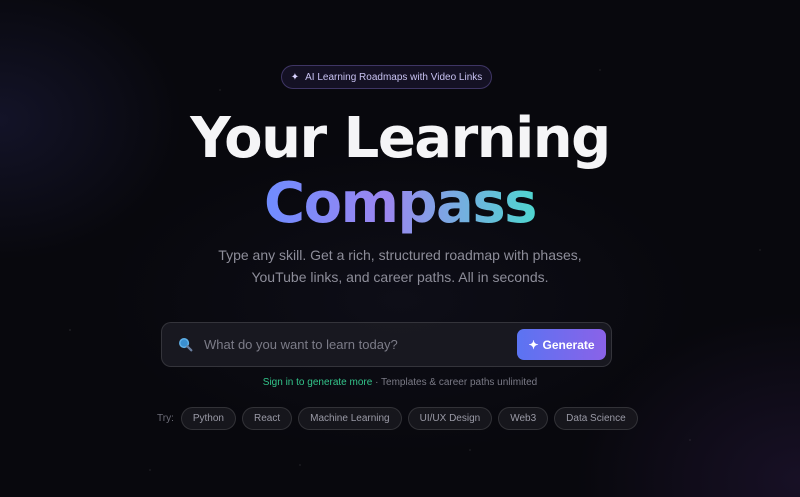  I want to click on hero-title-gradient-text: Compass, so click(400, 203).